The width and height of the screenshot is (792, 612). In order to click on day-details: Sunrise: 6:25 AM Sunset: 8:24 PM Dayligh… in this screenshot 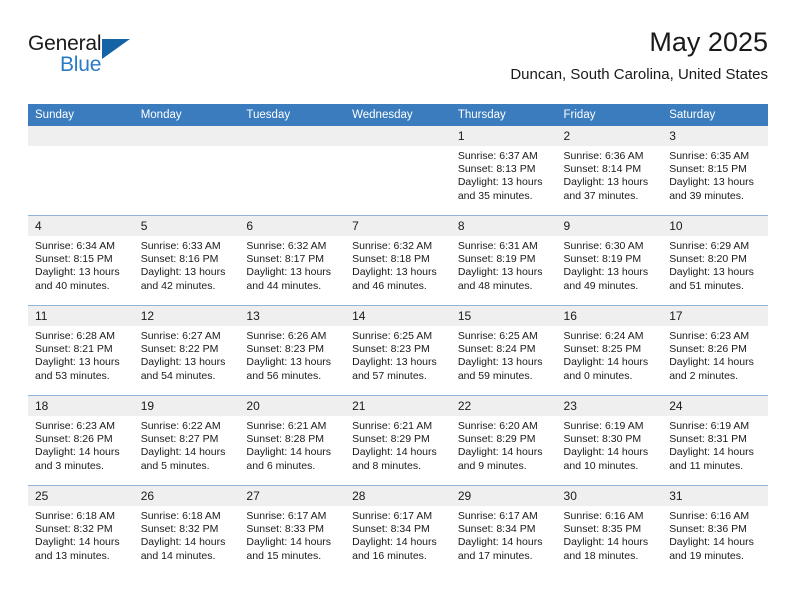, I will do `click(504, 354)`.